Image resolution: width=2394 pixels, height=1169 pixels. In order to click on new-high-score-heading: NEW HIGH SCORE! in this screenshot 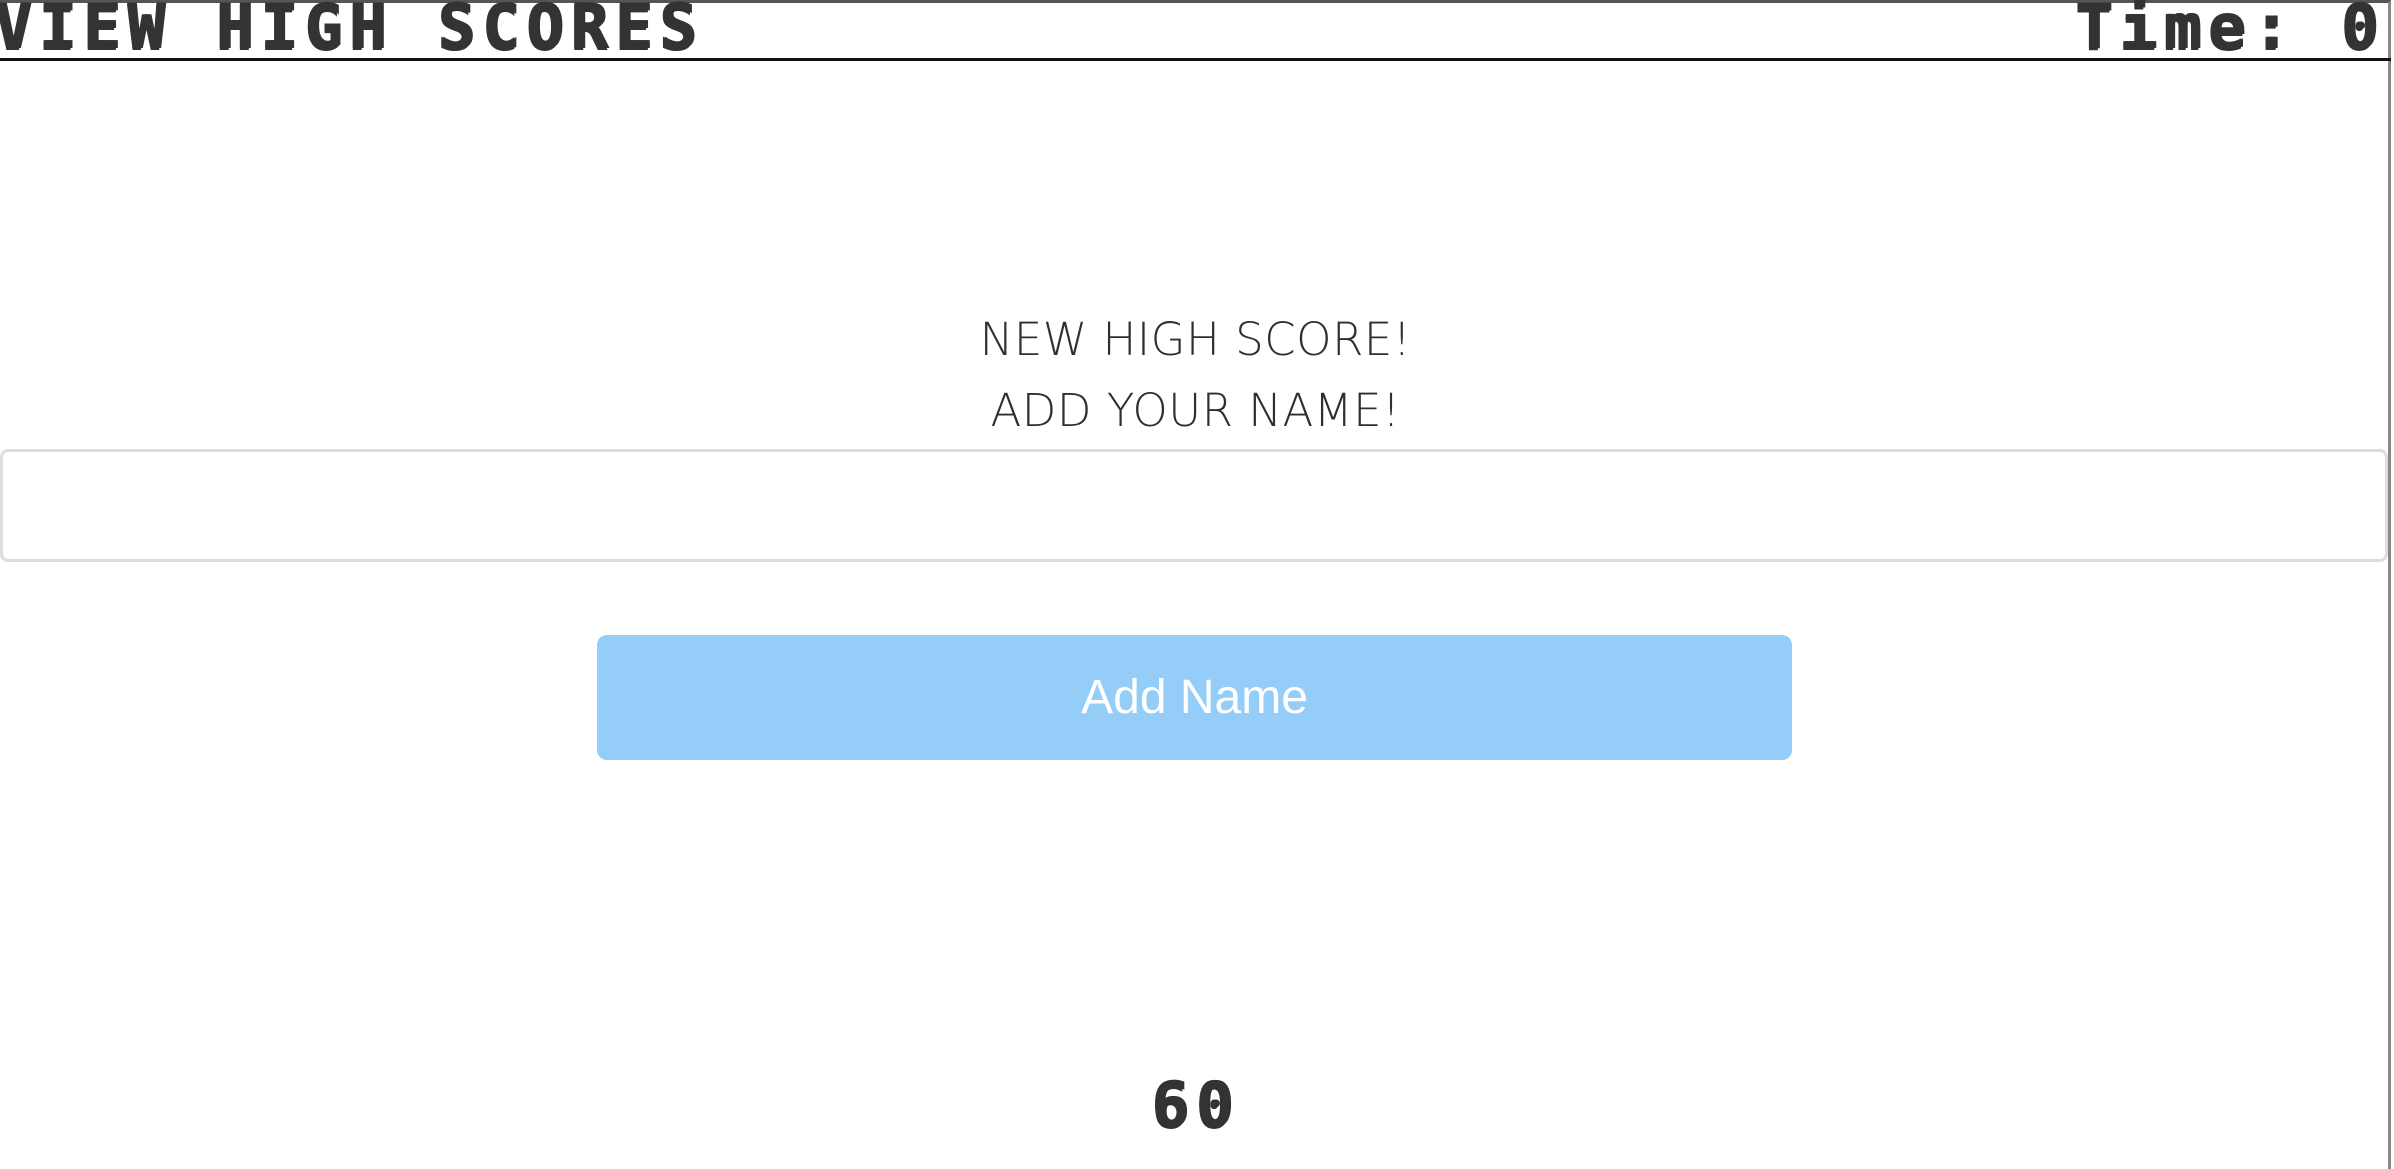, I will do `click(1195, 339)`.